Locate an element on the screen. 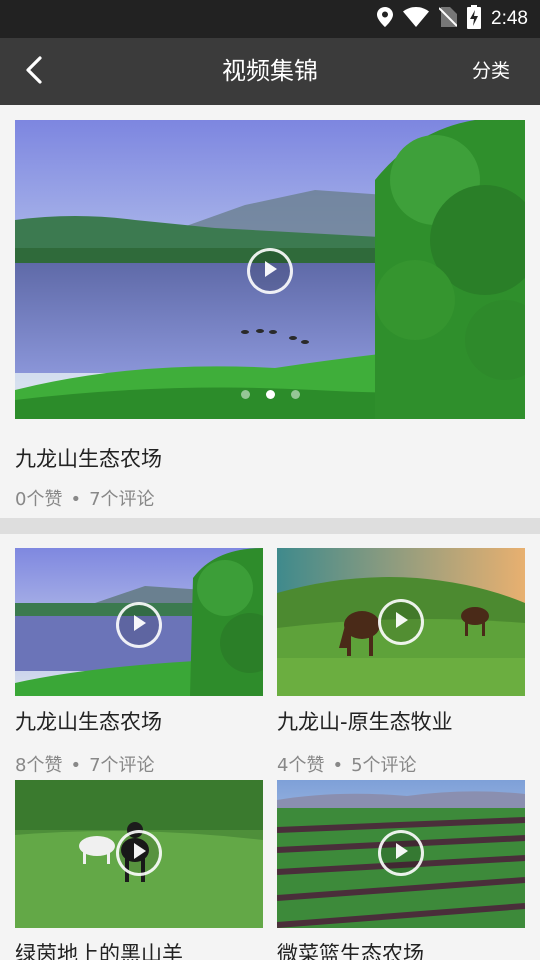 The image size is (540, 960). chevron-left-icon is located at coordinates (34, 72).